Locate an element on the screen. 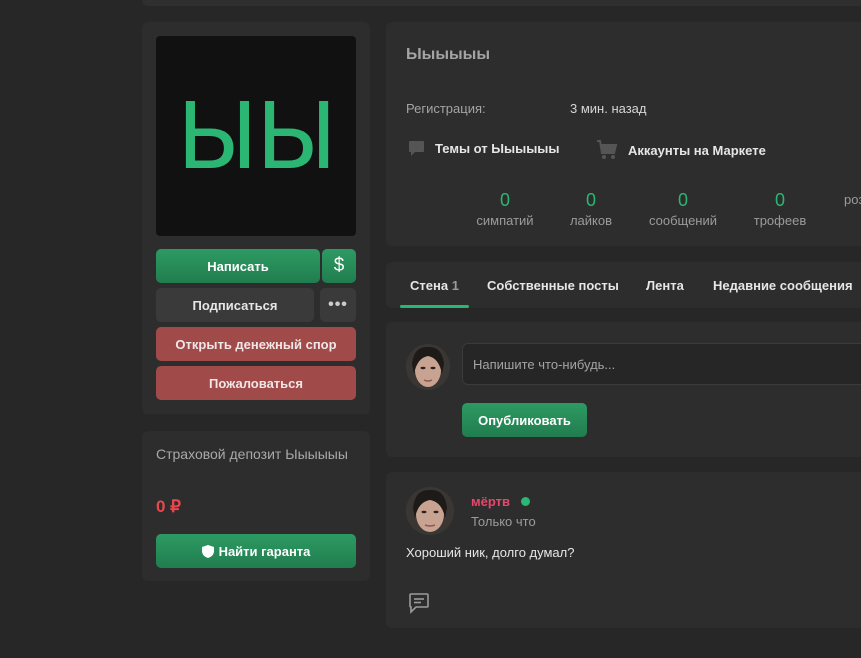 The image size is (861, 658). dollar-icon: $ is located at coordinates (339, 265).